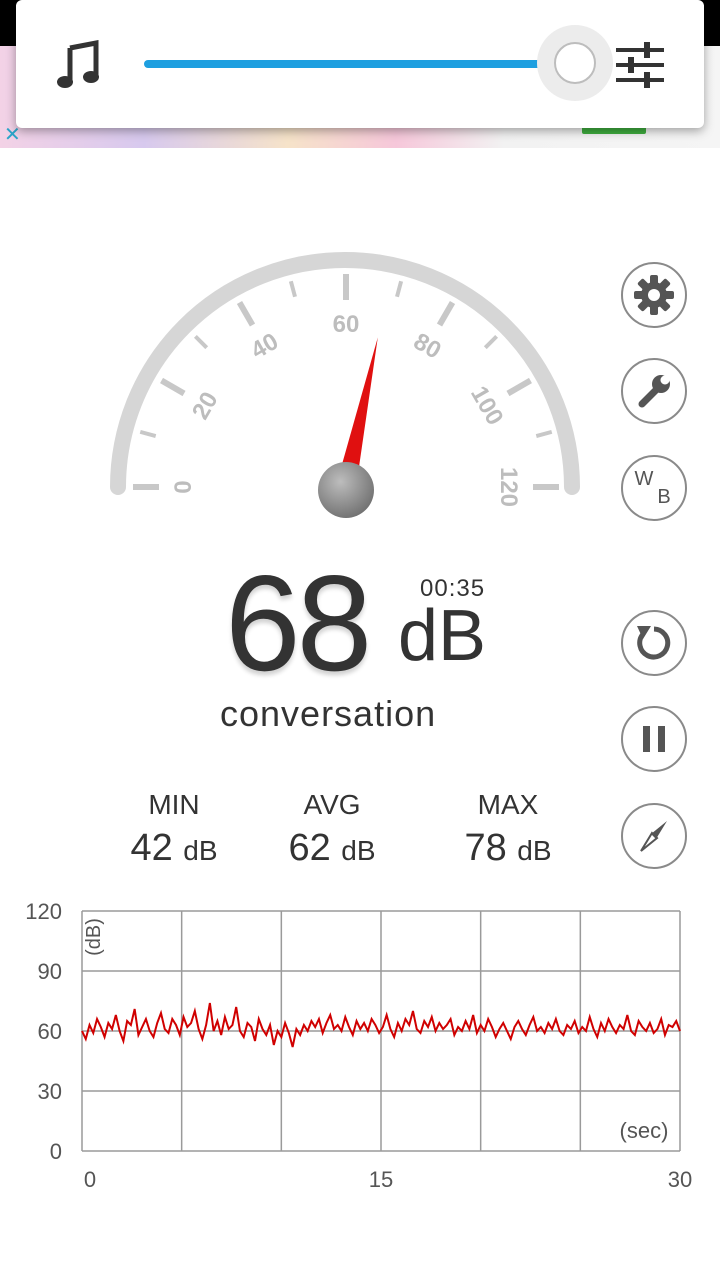  Describe the element at coordinates (358, 850) in the screenshot. I see `stat-avg-unit: dB` at that location.